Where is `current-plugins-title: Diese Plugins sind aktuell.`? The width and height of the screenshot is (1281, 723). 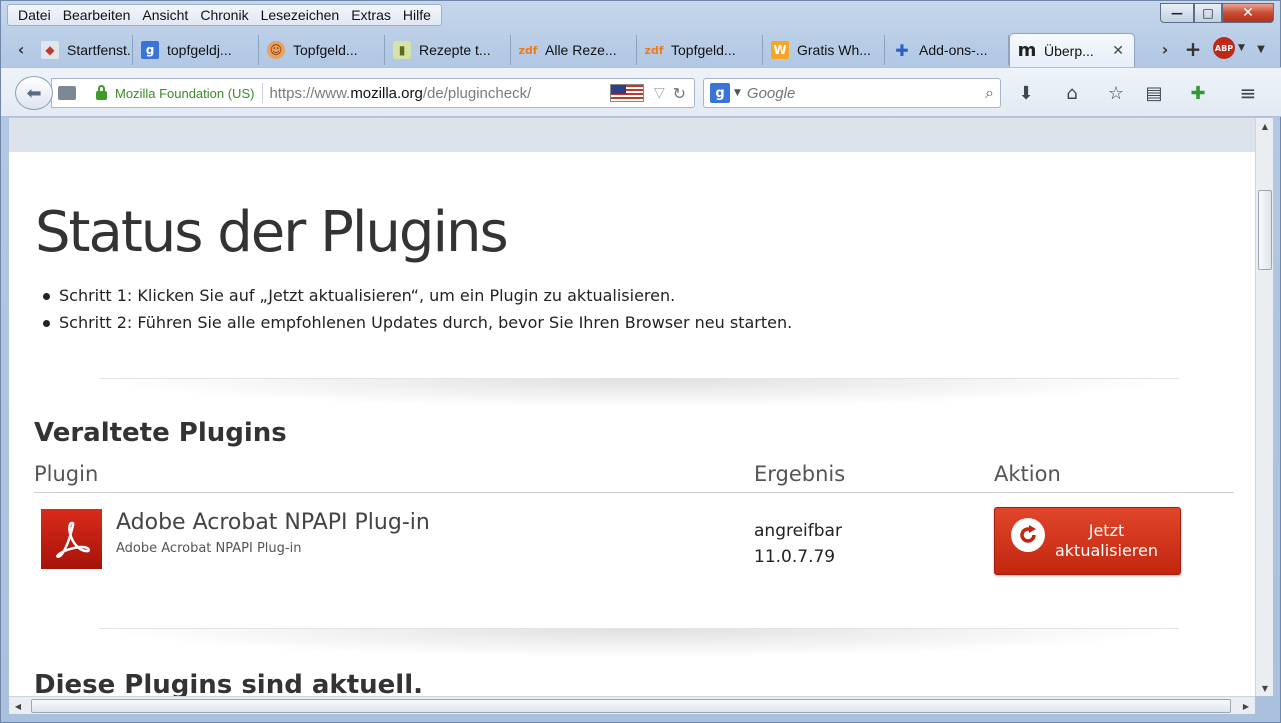 current-plugins-title: Diese Plugins sind aktuell. is located at coordinates (228, 683).